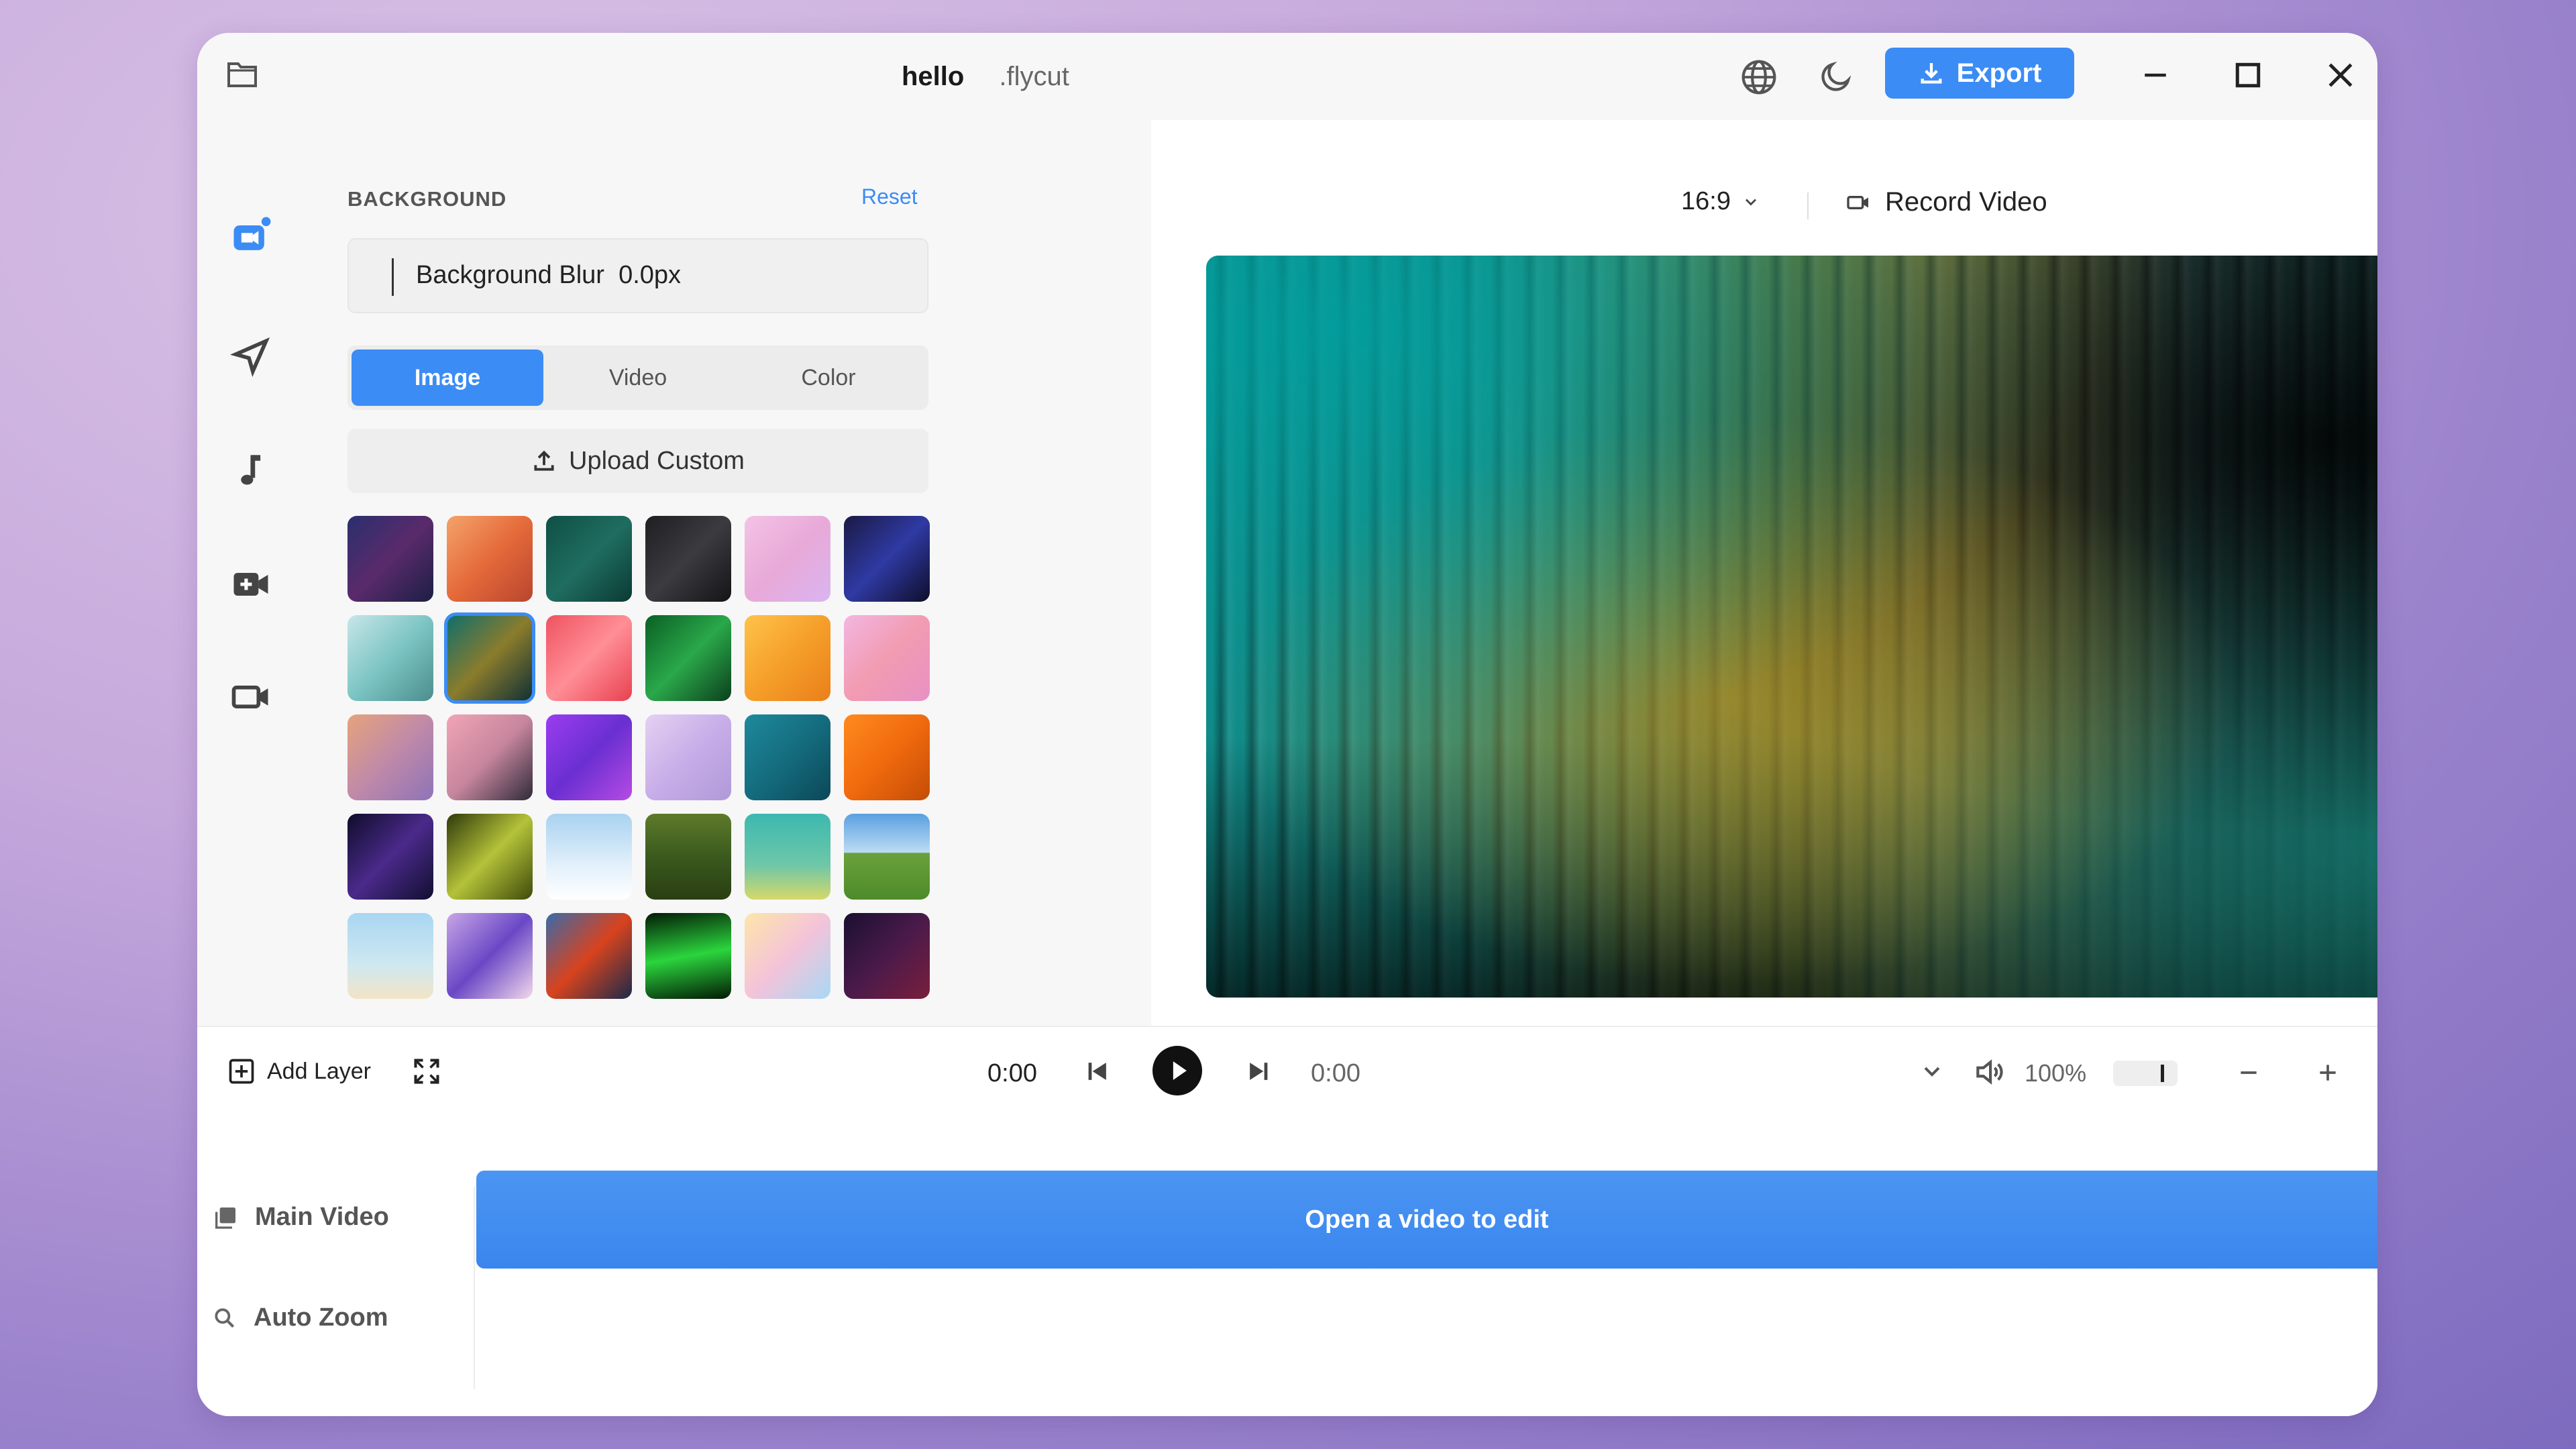  I want to click on upload-label: Upload Custom, so click(657, 460).